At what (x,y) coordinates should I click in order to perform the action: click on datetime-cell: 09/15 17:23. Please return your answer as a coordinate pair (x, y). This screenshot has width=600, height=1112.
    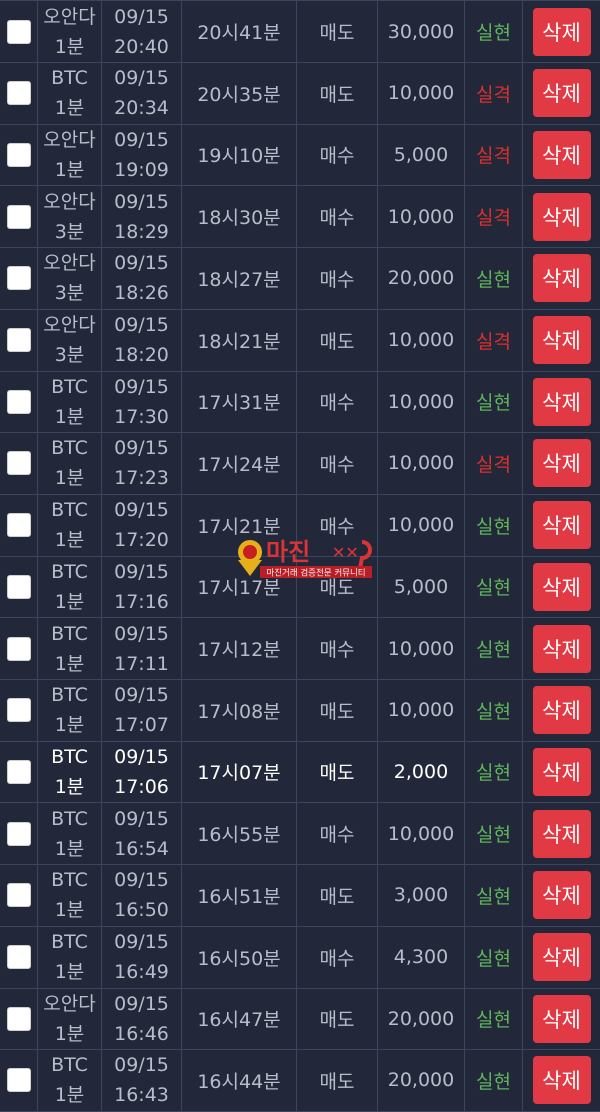
    Looking at the image, I should click on (142, 463).